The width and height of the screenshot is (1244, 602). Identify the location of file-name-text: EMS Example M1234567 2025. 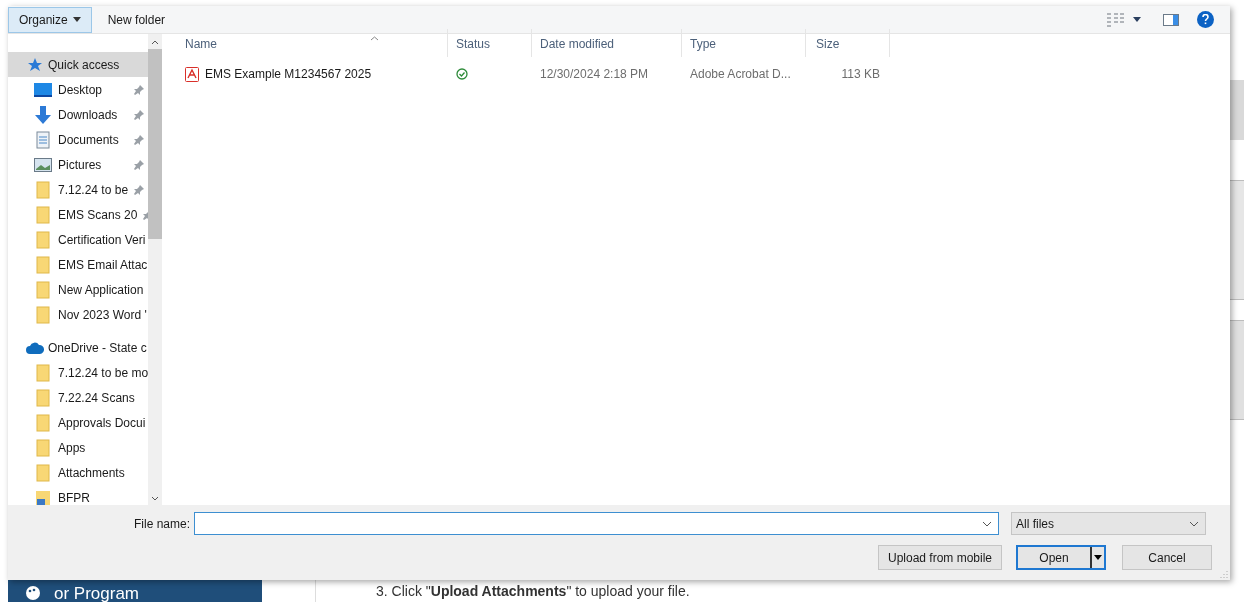
(288, 74).